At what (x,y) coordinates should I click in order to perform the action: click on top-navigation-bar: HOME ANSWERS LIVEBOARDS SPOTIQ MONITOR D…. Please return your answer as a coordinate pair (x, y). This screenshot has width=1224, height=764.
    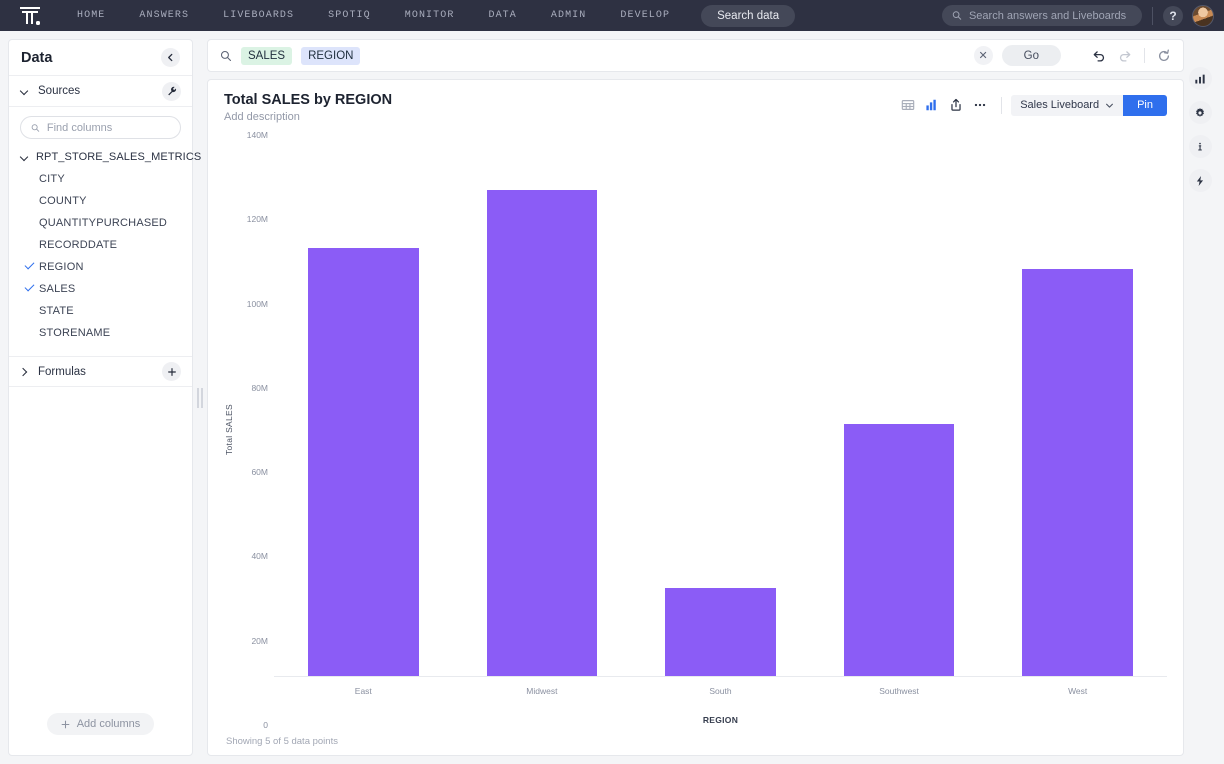
    Looking at the image, I should click on (612, 15).